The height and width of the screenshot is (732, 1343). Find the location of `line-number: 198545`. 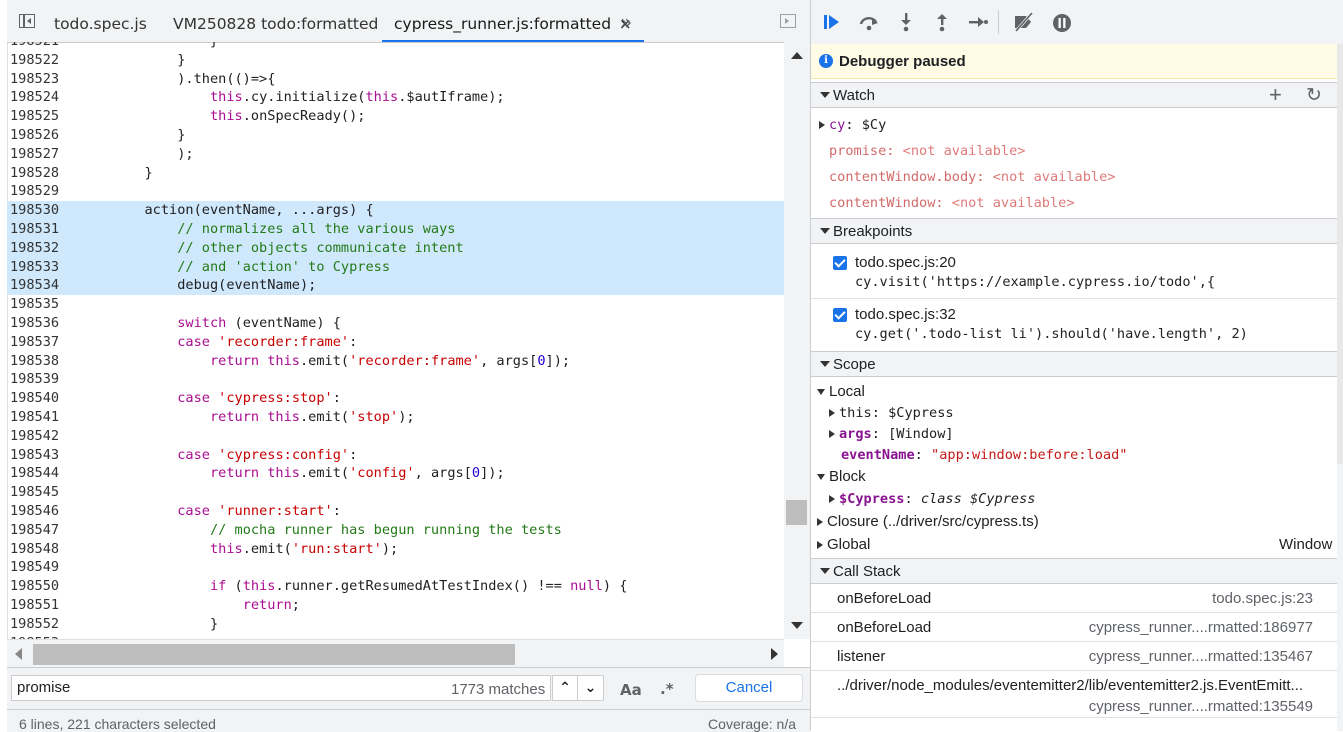

line-number: 198545 is located at coordinates (38, 492).